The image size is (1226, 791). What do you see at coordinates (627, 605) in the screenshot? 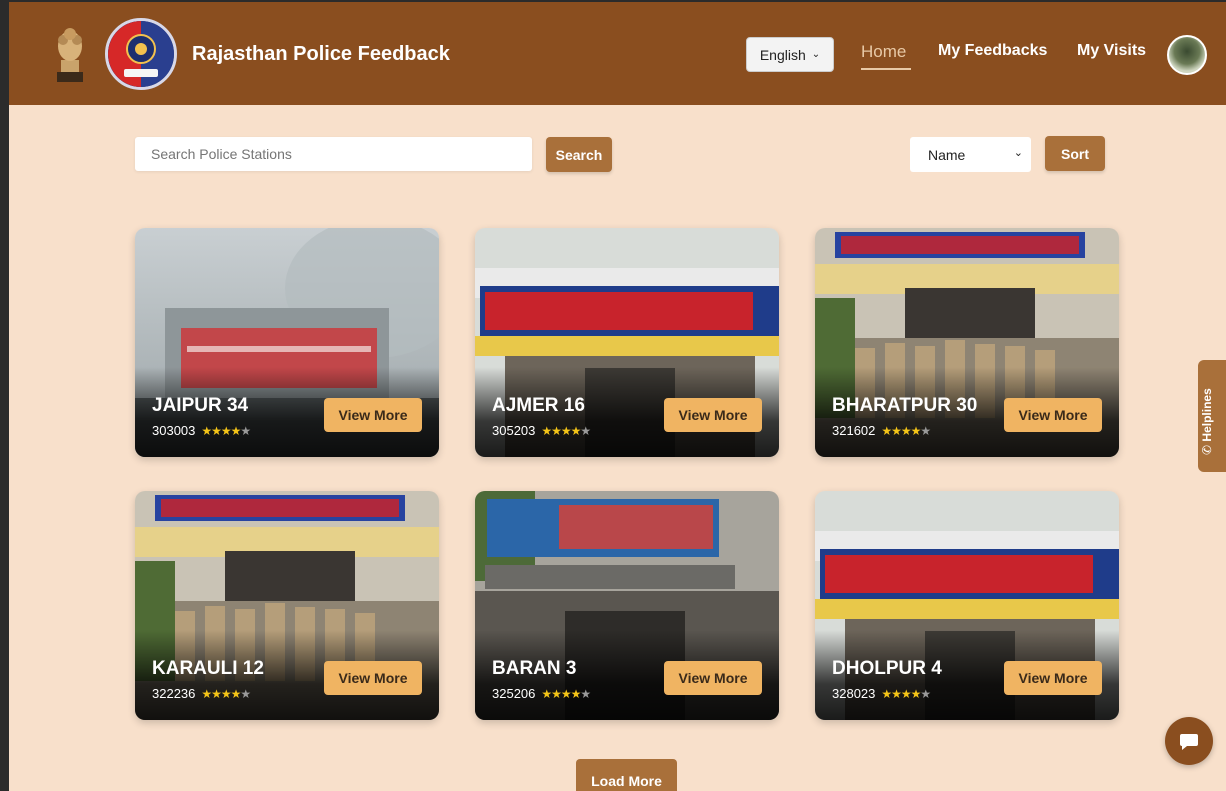
I see `station-card: BARAN 3 325206 ★★★★★ View More` at bounding box center [627, 605].